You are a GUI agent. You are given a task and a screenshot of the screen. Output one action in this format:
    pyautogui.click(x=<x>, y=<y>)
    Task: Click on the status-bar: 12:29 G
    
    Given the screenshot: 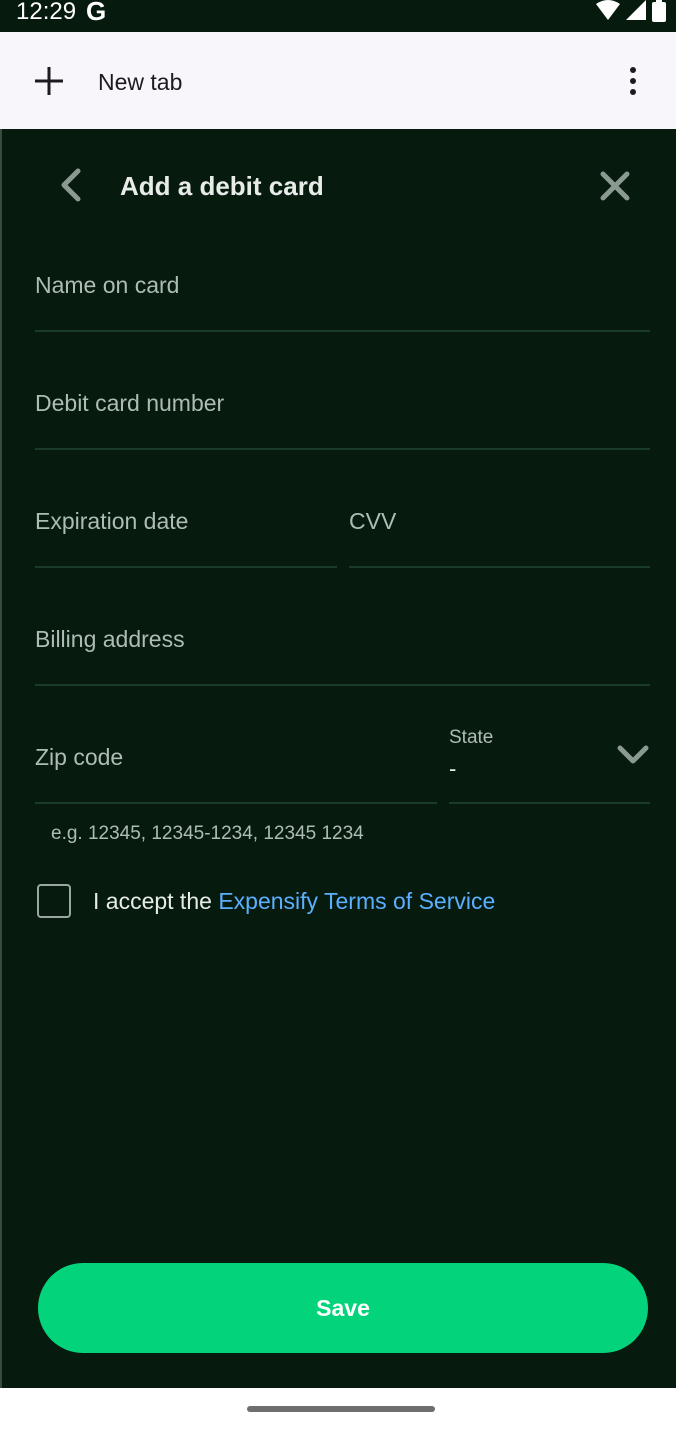 What is the action you would take?
    pyautogui.click(x=338, y=16)
    